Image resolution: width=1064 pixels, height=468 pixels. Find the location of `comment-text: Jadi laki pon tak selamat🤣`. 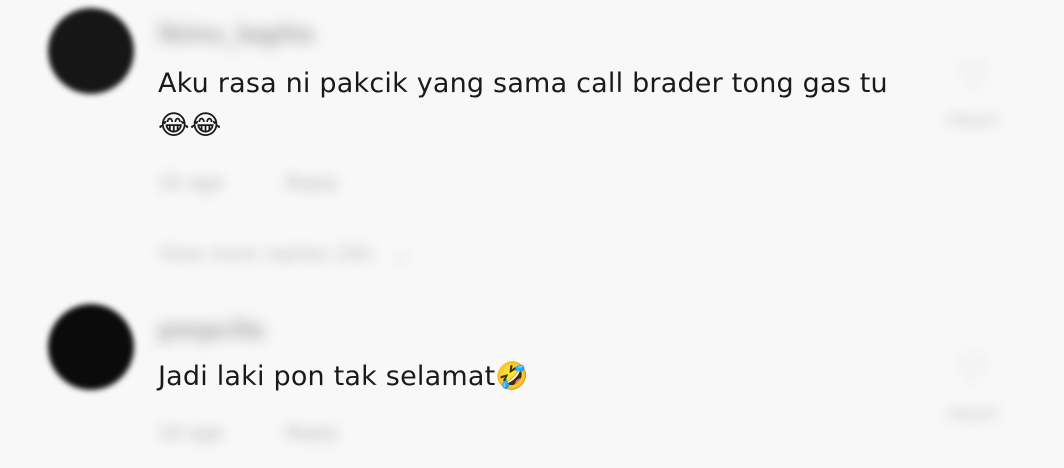

comment-text: Jadi laki pon tak selamat🤣 is located at coordinates (344, 376).